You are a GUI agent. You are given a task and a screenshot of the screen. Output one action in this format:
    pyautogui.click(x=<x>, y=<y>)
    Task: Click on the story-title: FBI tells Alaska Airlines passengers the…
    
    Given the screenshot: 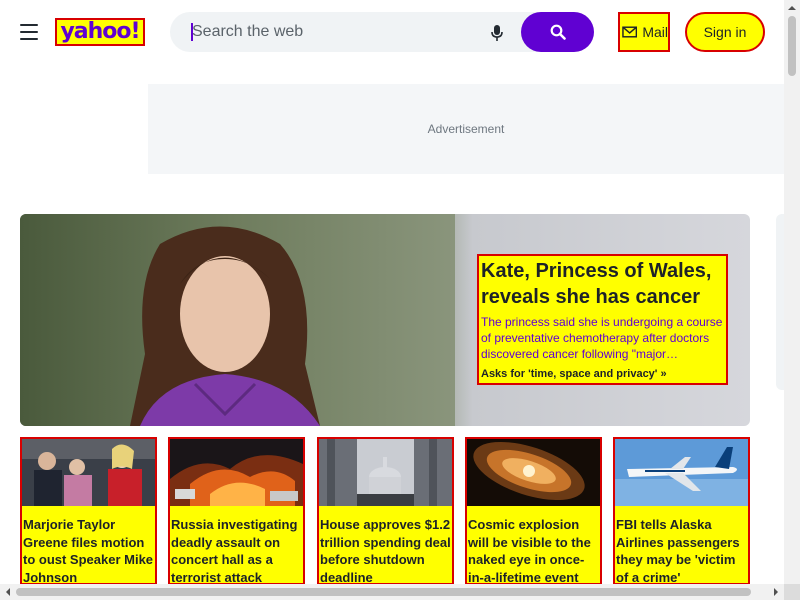 What is the action you would take?
    pyautogui.click(x=681, y=549)
    